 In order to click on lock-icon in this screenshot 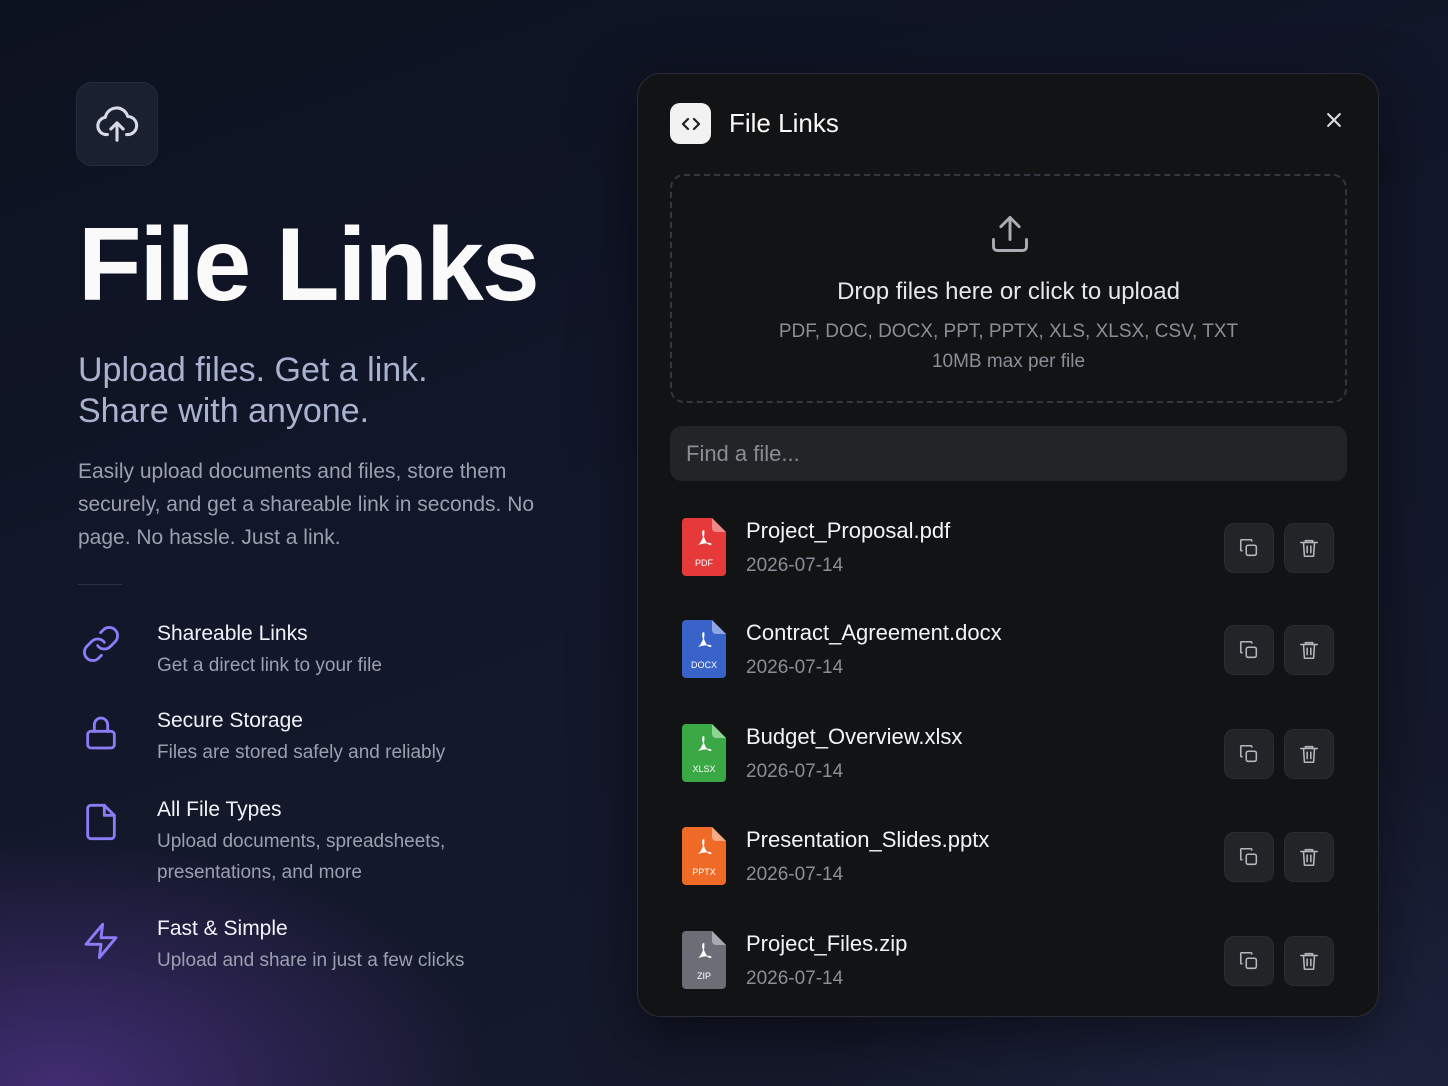, I will do `click(101, 734)`.